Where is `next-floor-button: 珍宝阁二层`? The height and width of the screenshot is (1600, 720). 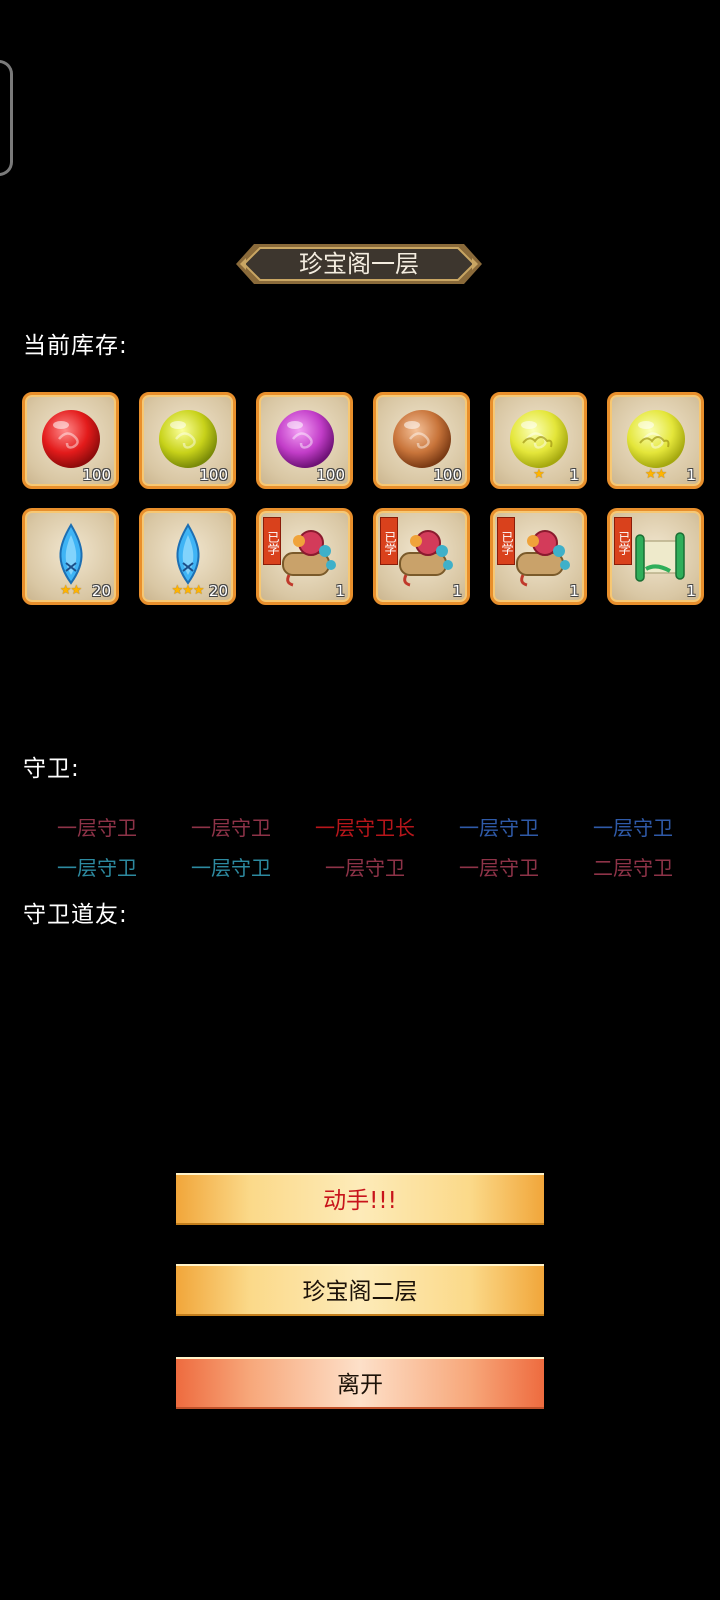 next-floor-button: 珍宝阁二层 is located at coordinates (360, 1290).